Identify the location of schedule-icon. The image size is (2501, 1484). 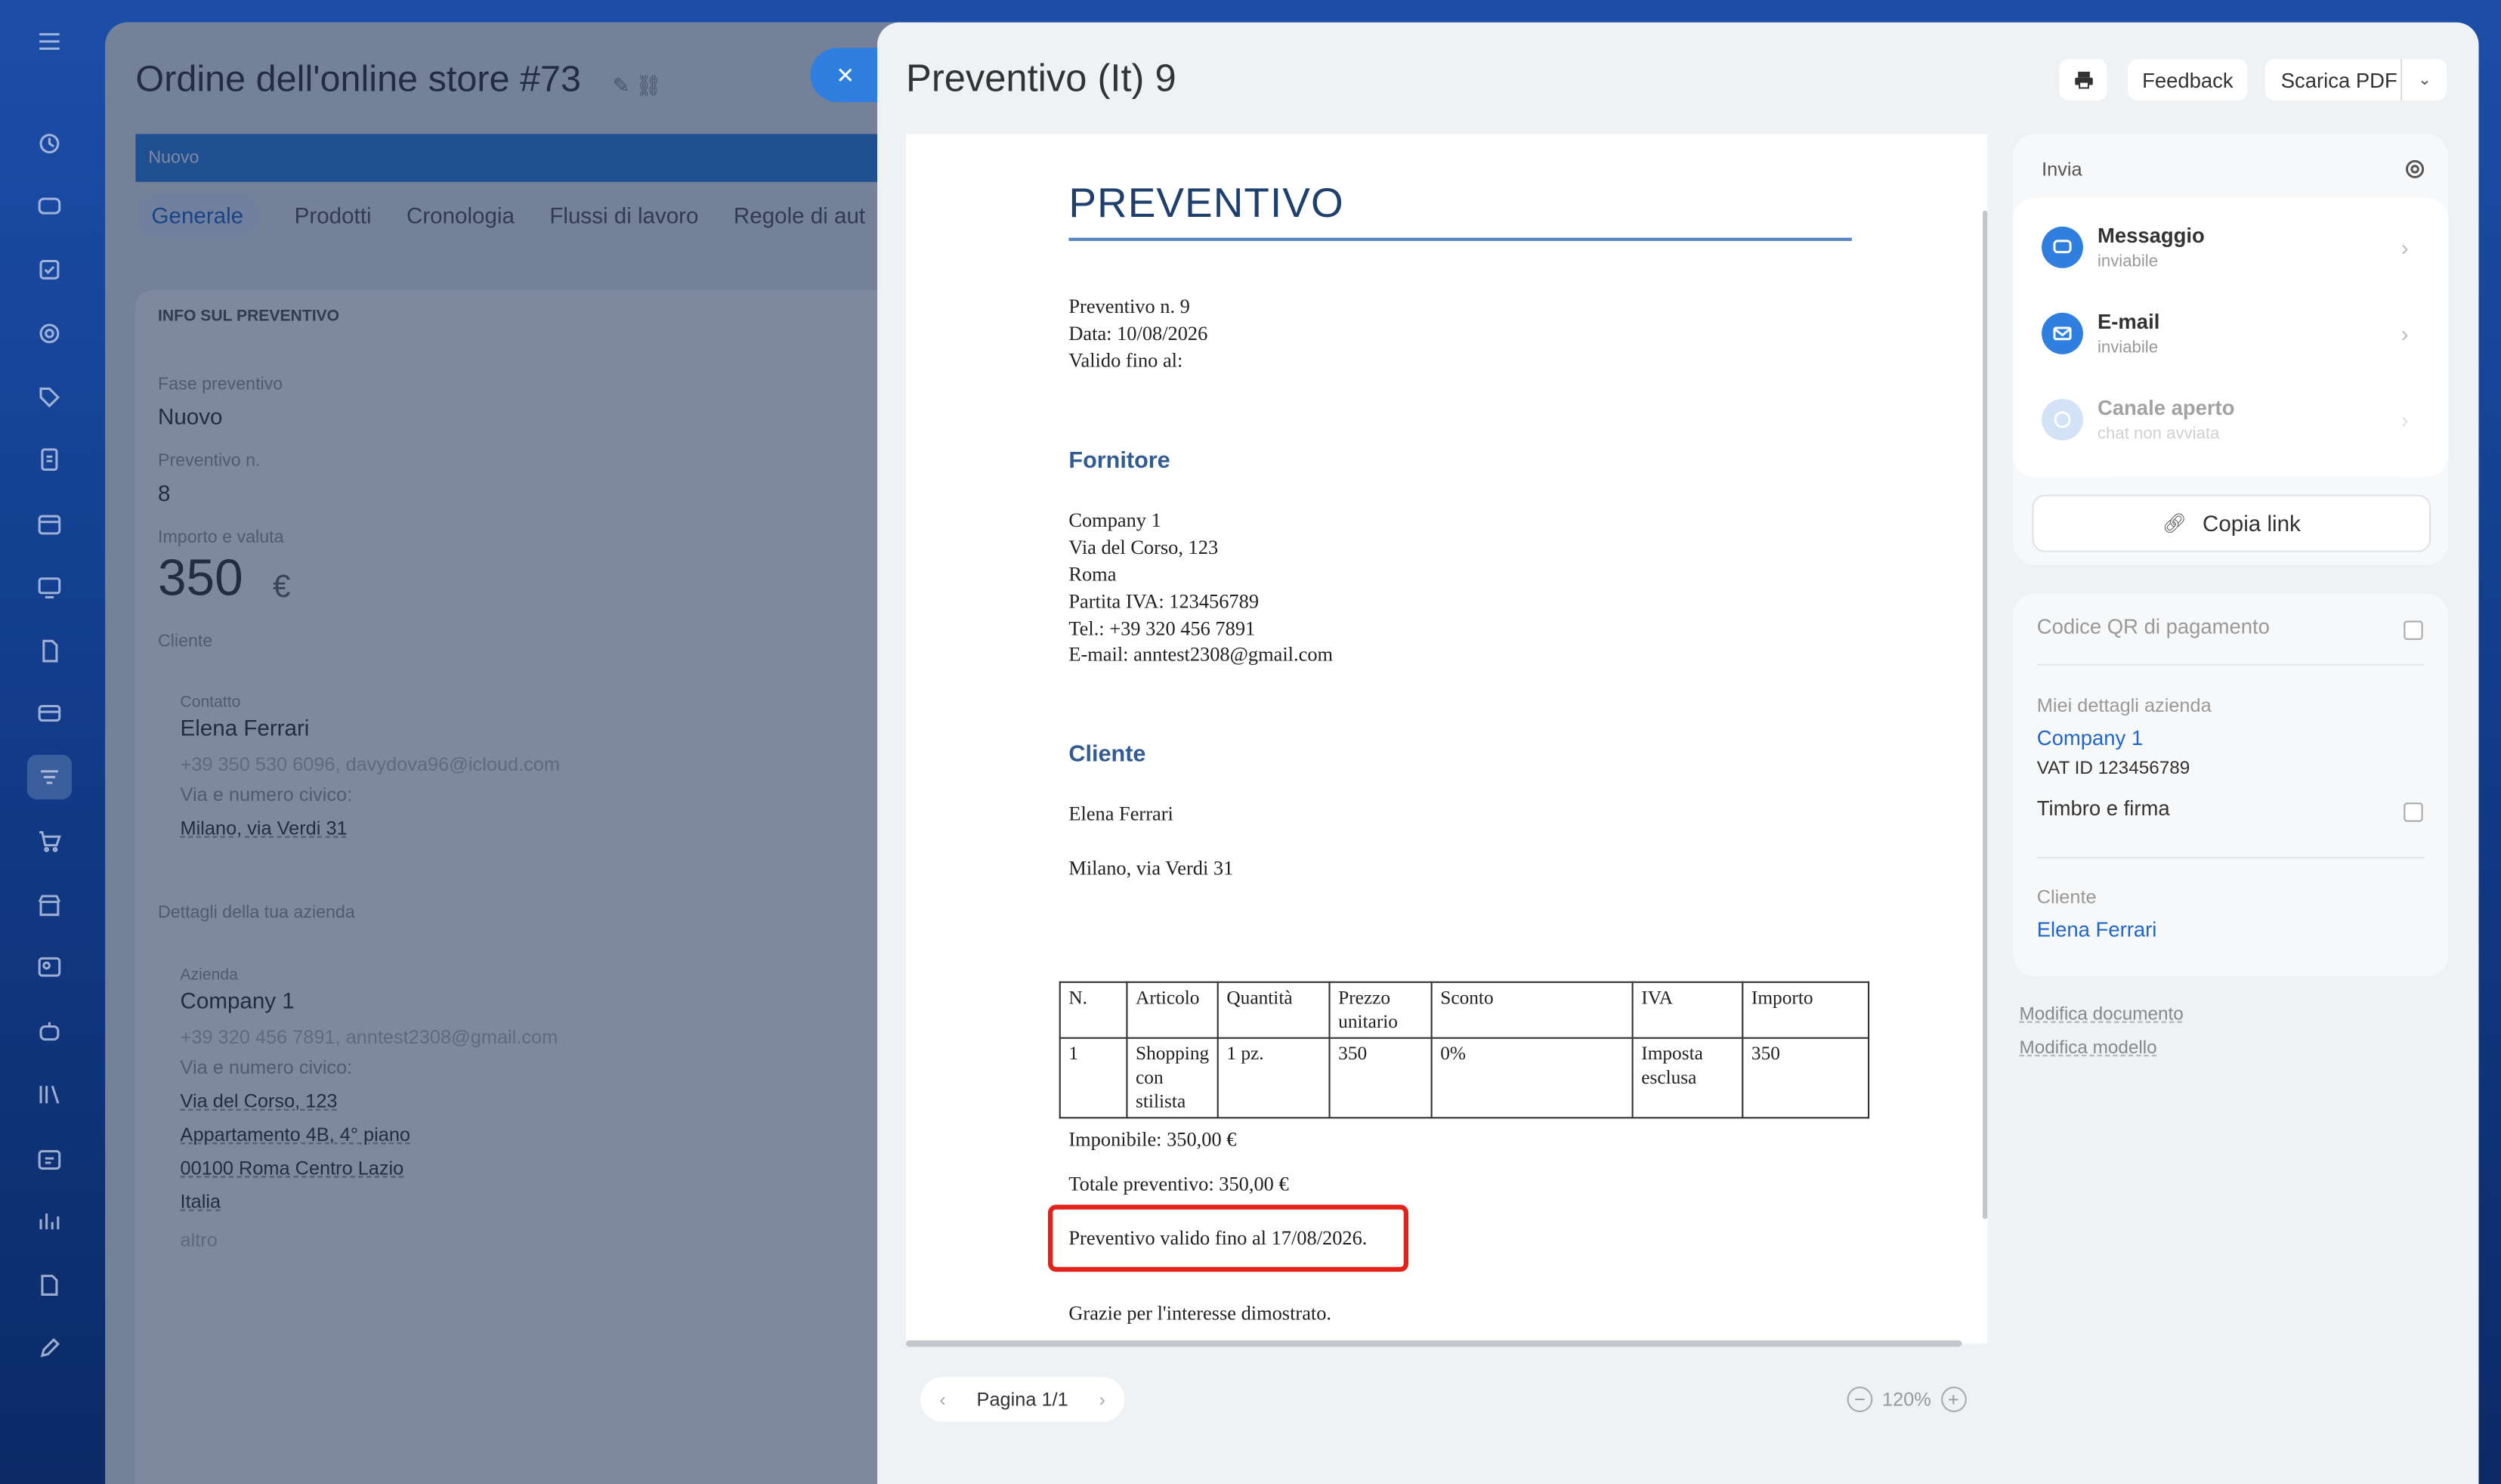
(49, 1158).